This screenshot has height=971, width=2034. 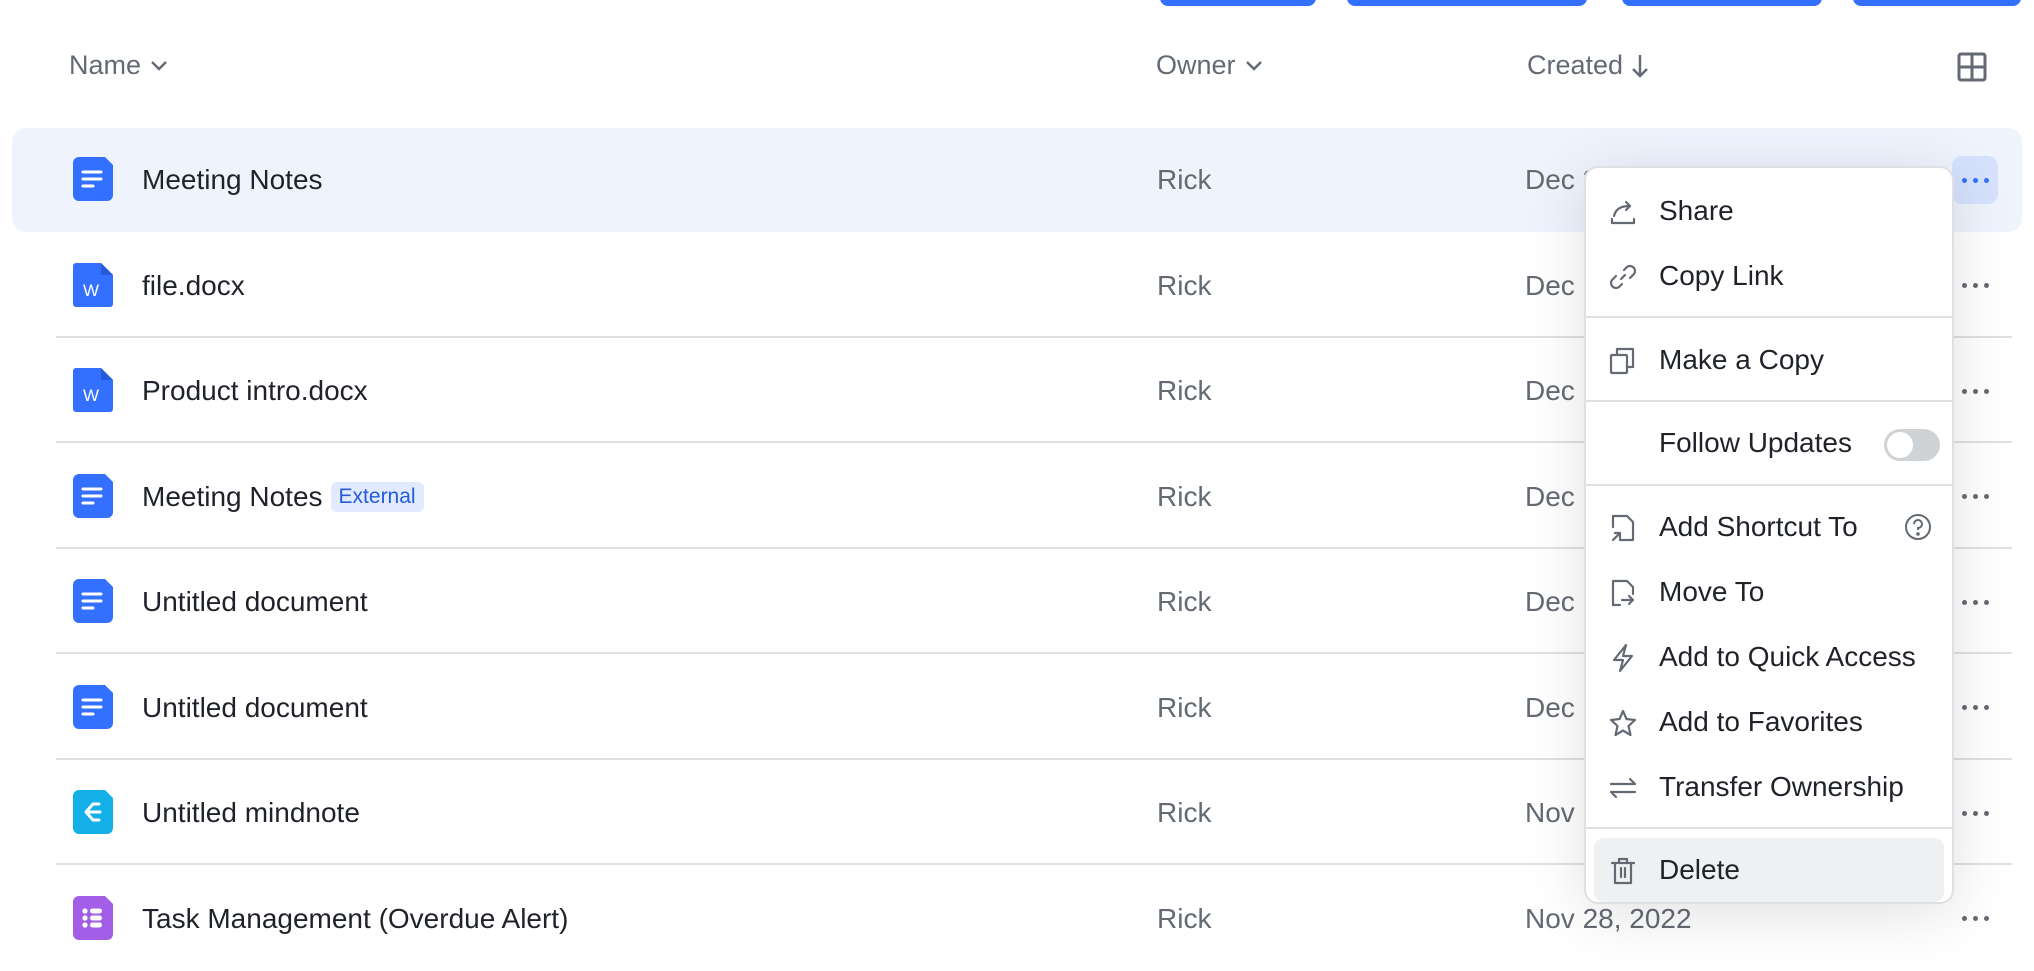 I want to click on grid-view-toggle, so click(x=1972, y=67).